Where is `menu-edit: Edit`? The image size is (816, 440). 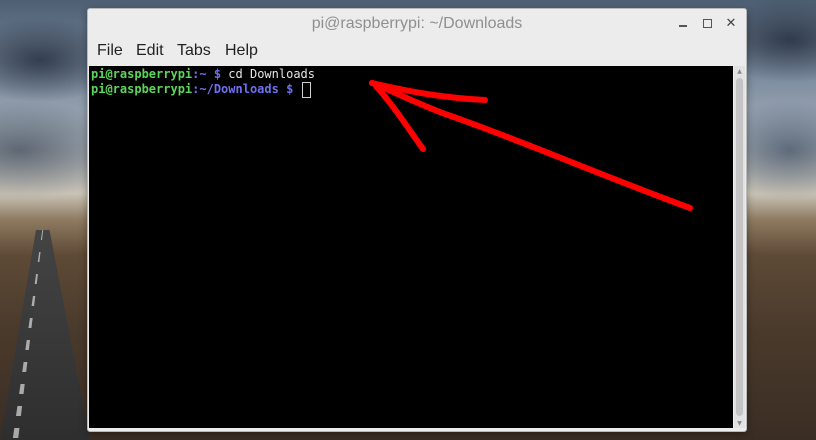 menu-edit: Edit is located at coordinates (150, 51).